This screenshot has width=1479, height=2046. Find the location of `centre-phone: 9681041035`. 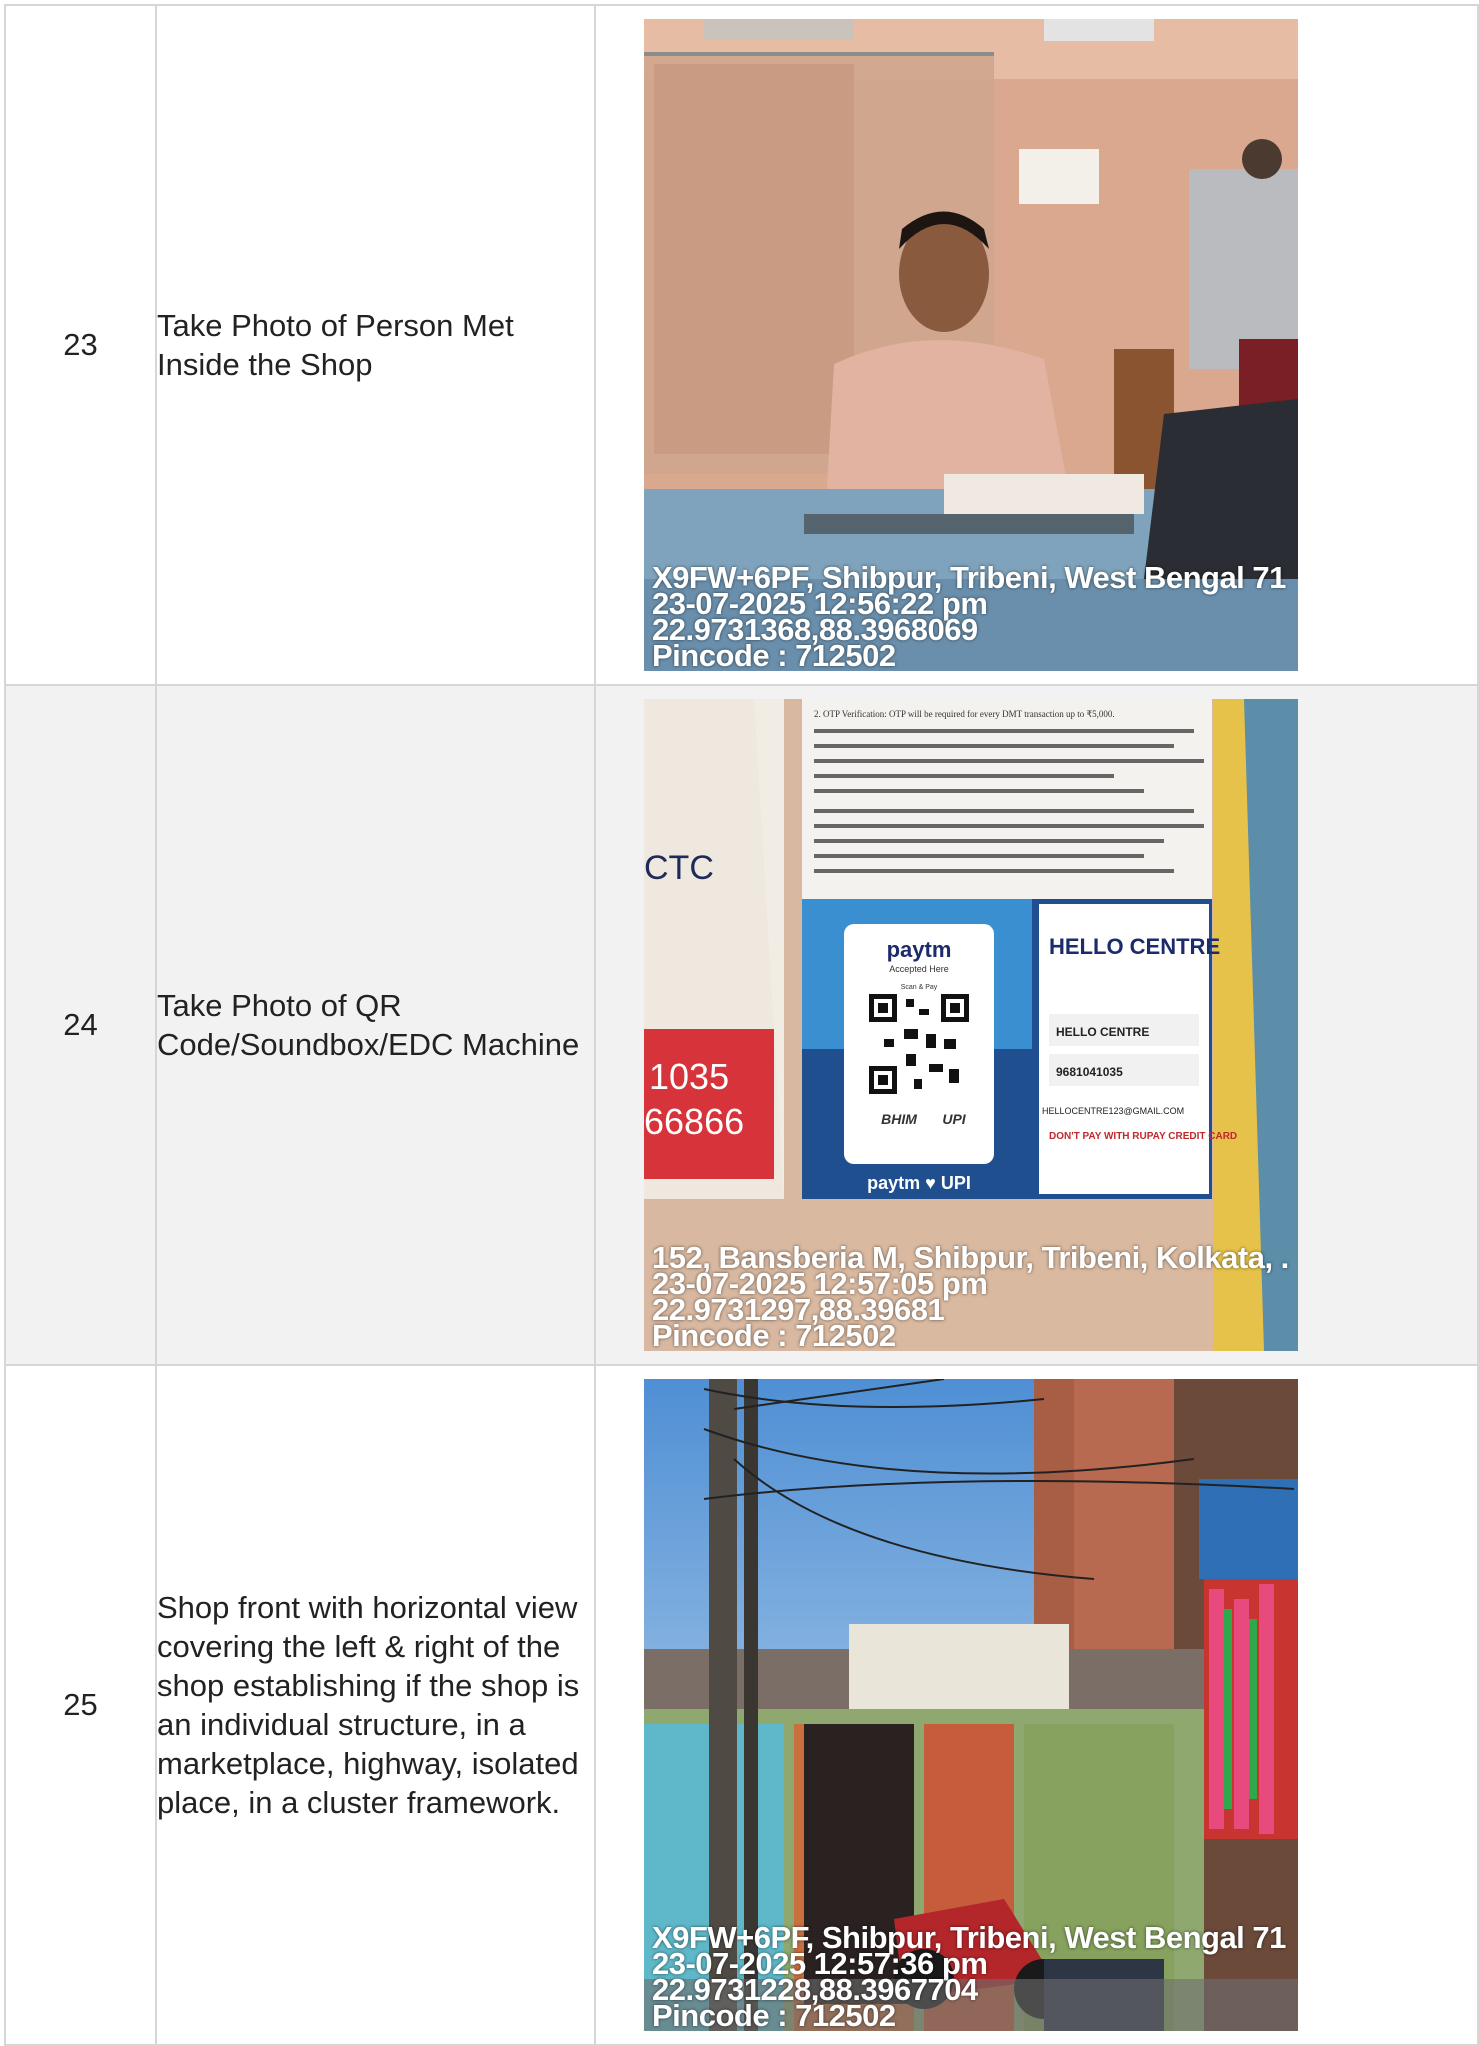

centre-phone: 9681041035 is located at coordinates (1089, 1072).